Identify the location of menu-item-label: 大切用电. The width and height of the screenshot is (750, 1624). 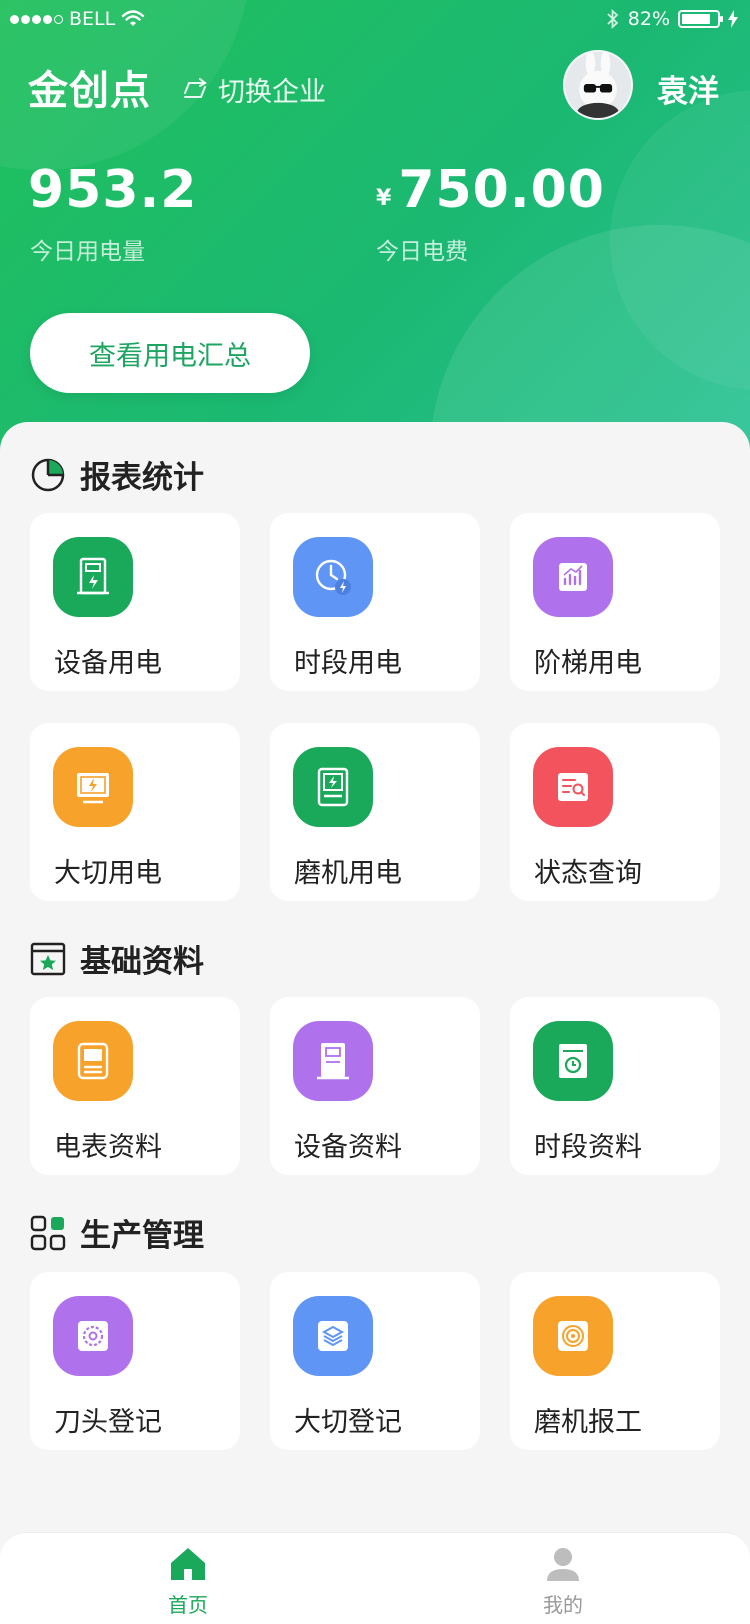
(108, 873).